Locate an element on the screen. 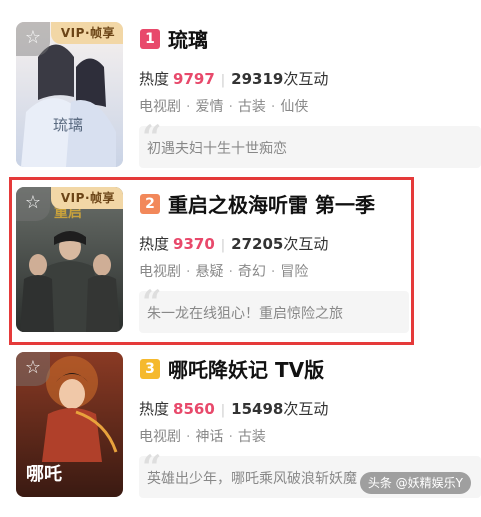 The image size is (481, 517). tag: 爱情 is located at coordinates (209, 107).